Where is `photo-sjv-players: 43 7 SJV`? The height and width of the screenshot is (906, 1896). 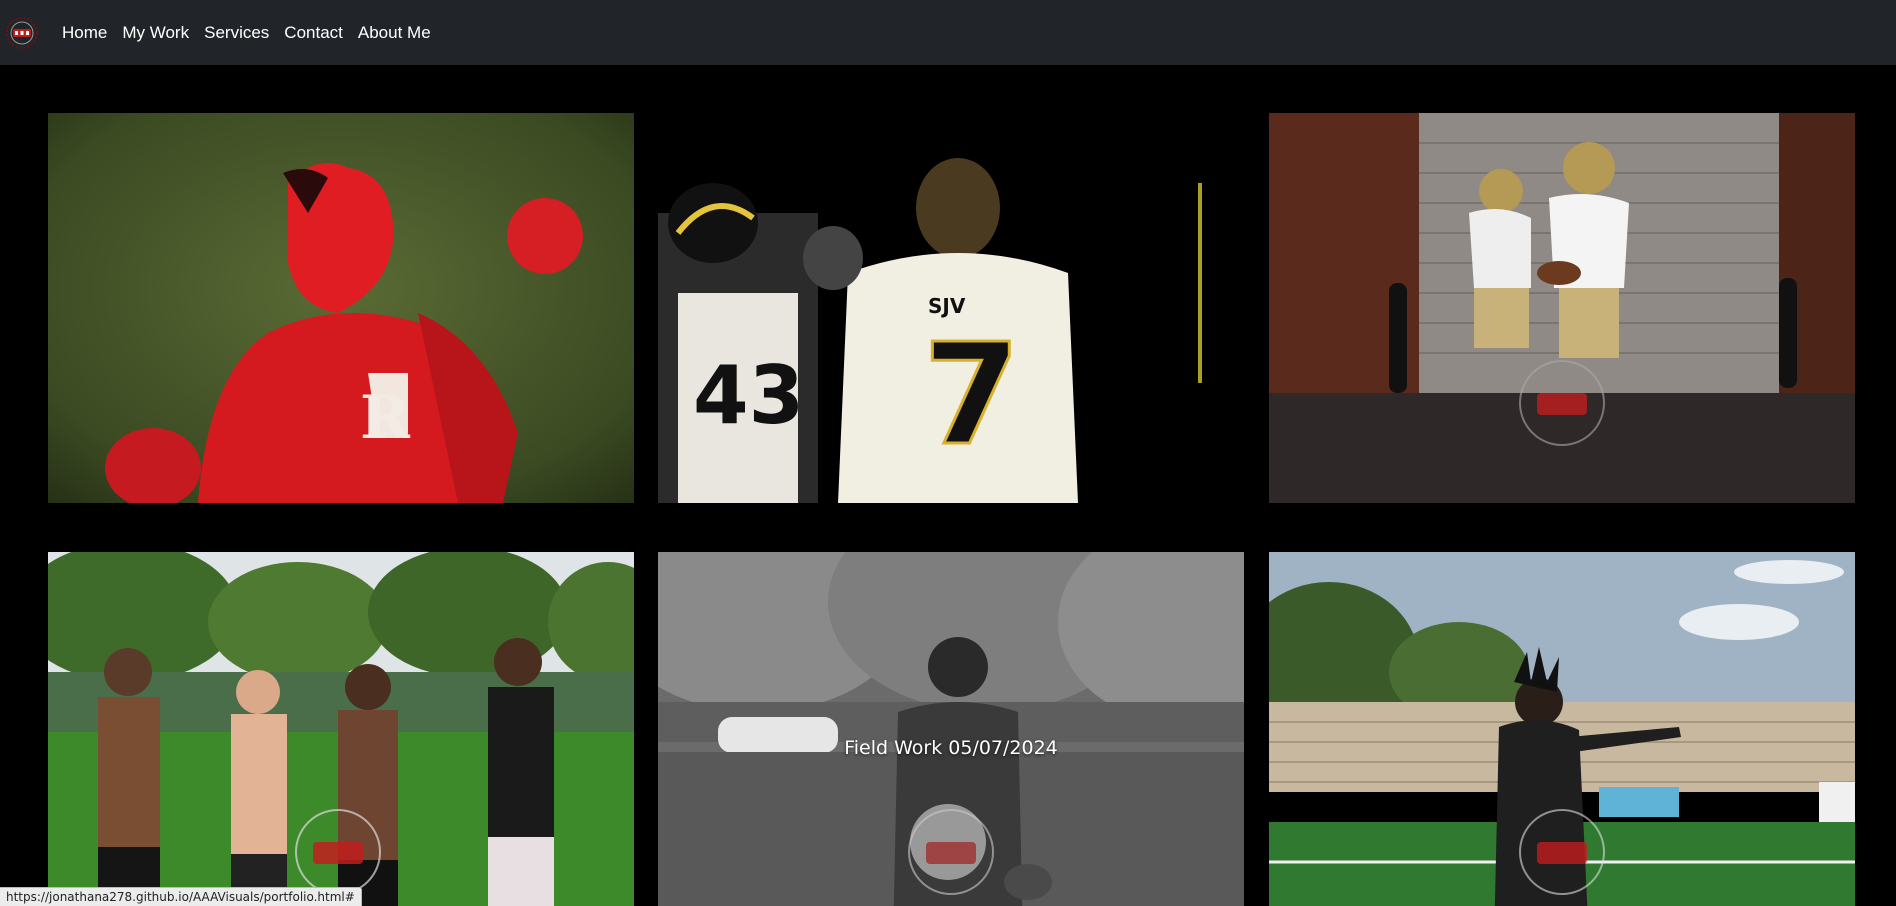 photo-sjv-players: 43 7 SJV is located at coordinates (951, 308).